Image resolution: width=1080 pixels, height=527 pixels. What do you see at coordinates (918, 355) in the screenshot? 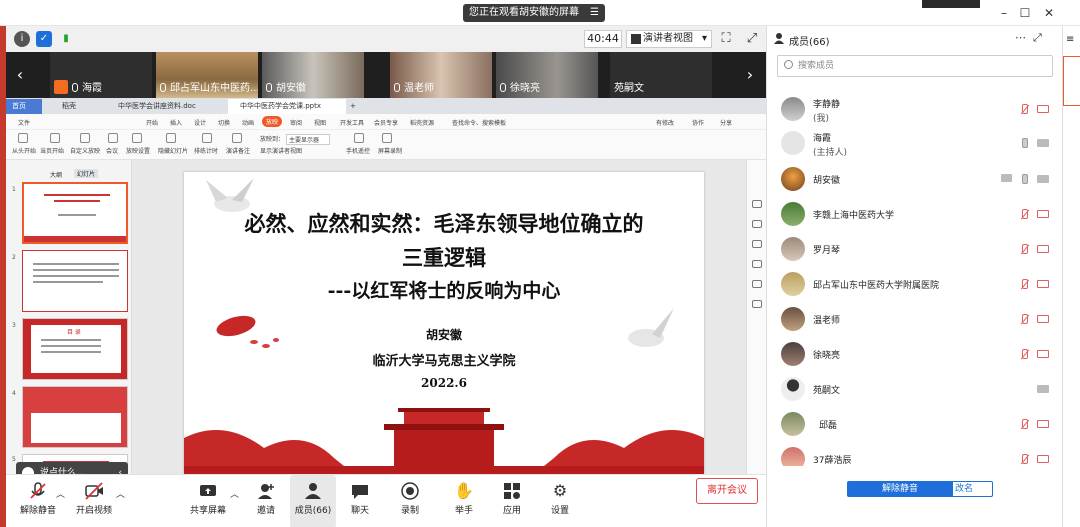
I see `member-row: 徐晓亮` at bounding box center [918, 355].